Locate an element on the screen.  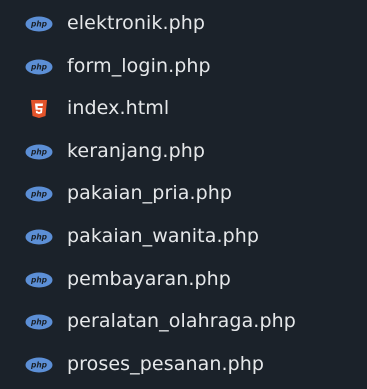
file-item: php pembayaran.php is located at coordinates (183, 280).